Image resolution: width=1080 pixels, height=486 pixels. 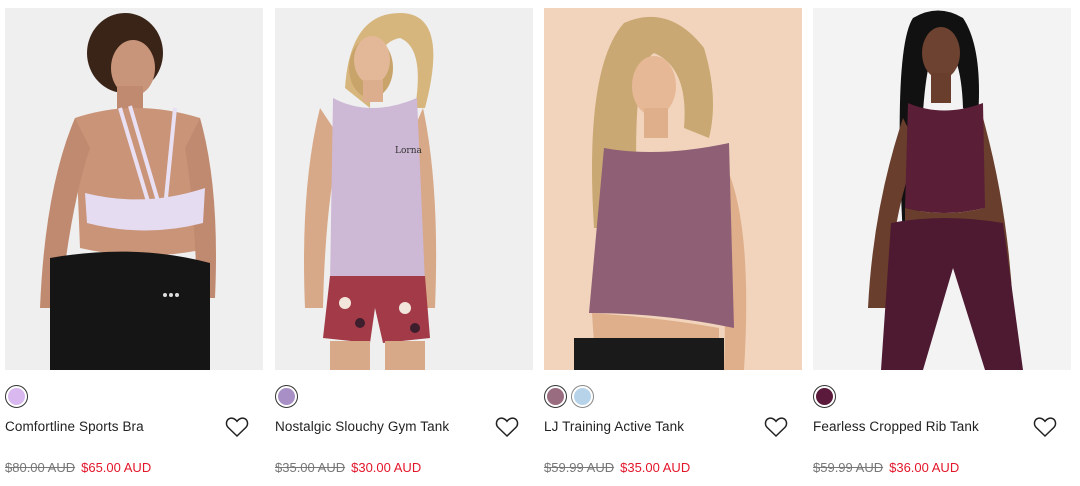 What do you see at coordinates (924, 467) in the screenshot?
I see `sale-price: $36.00 AUD` at bounding box center [924, 467].